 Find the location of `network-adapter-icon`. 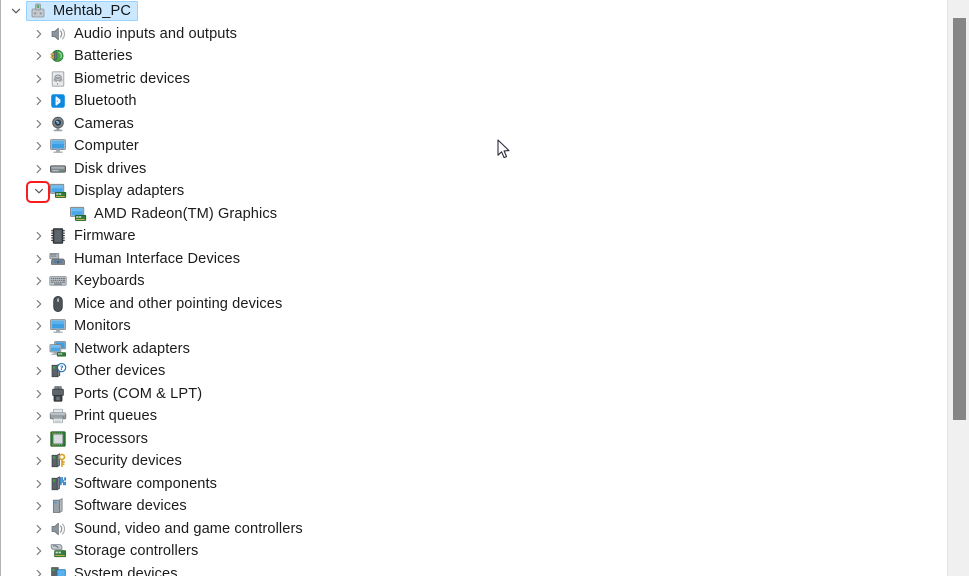

network-adapter-icon is located at coordinates (58, 349).